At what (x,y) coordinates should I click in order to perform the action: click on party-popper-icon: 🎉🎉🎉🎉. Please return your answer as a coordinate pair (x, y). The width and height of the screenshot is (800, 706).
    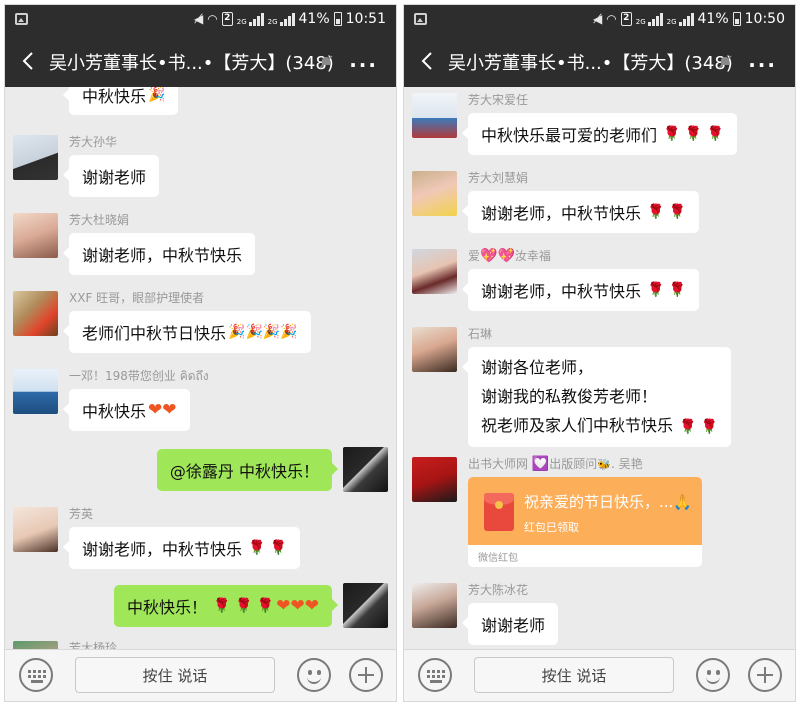
    Looking at the image, I should click on (263, 332).